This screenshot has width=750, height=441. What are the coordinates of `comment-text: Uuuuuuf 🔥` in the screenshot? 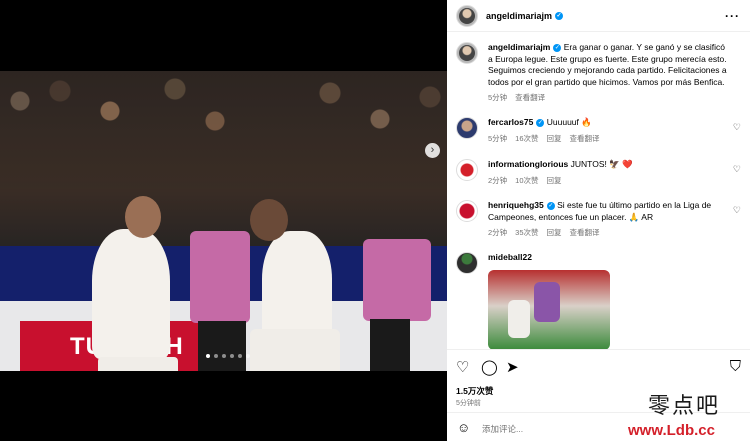 It's located at (569, 122).